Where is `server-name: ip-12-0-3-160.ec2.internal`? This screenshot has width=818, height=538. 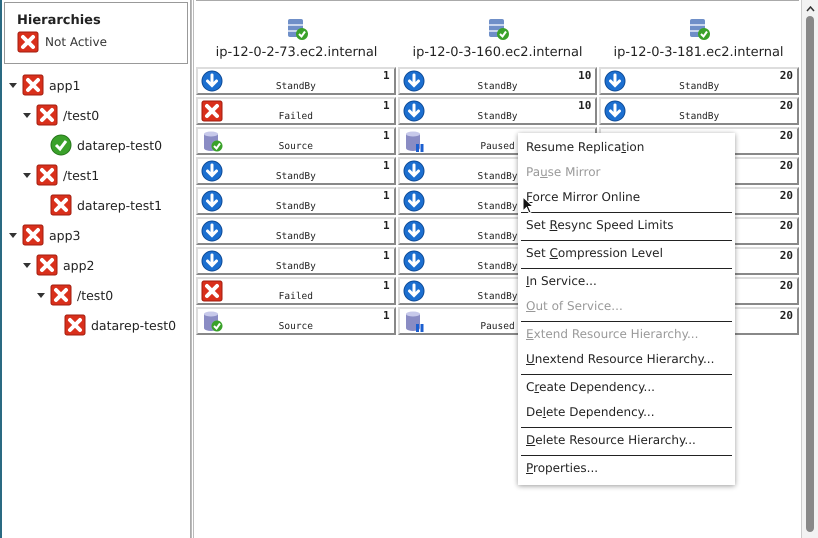
server-name: ip-12-0-3-160.ec2.internal is located at coordinates (497, 52).